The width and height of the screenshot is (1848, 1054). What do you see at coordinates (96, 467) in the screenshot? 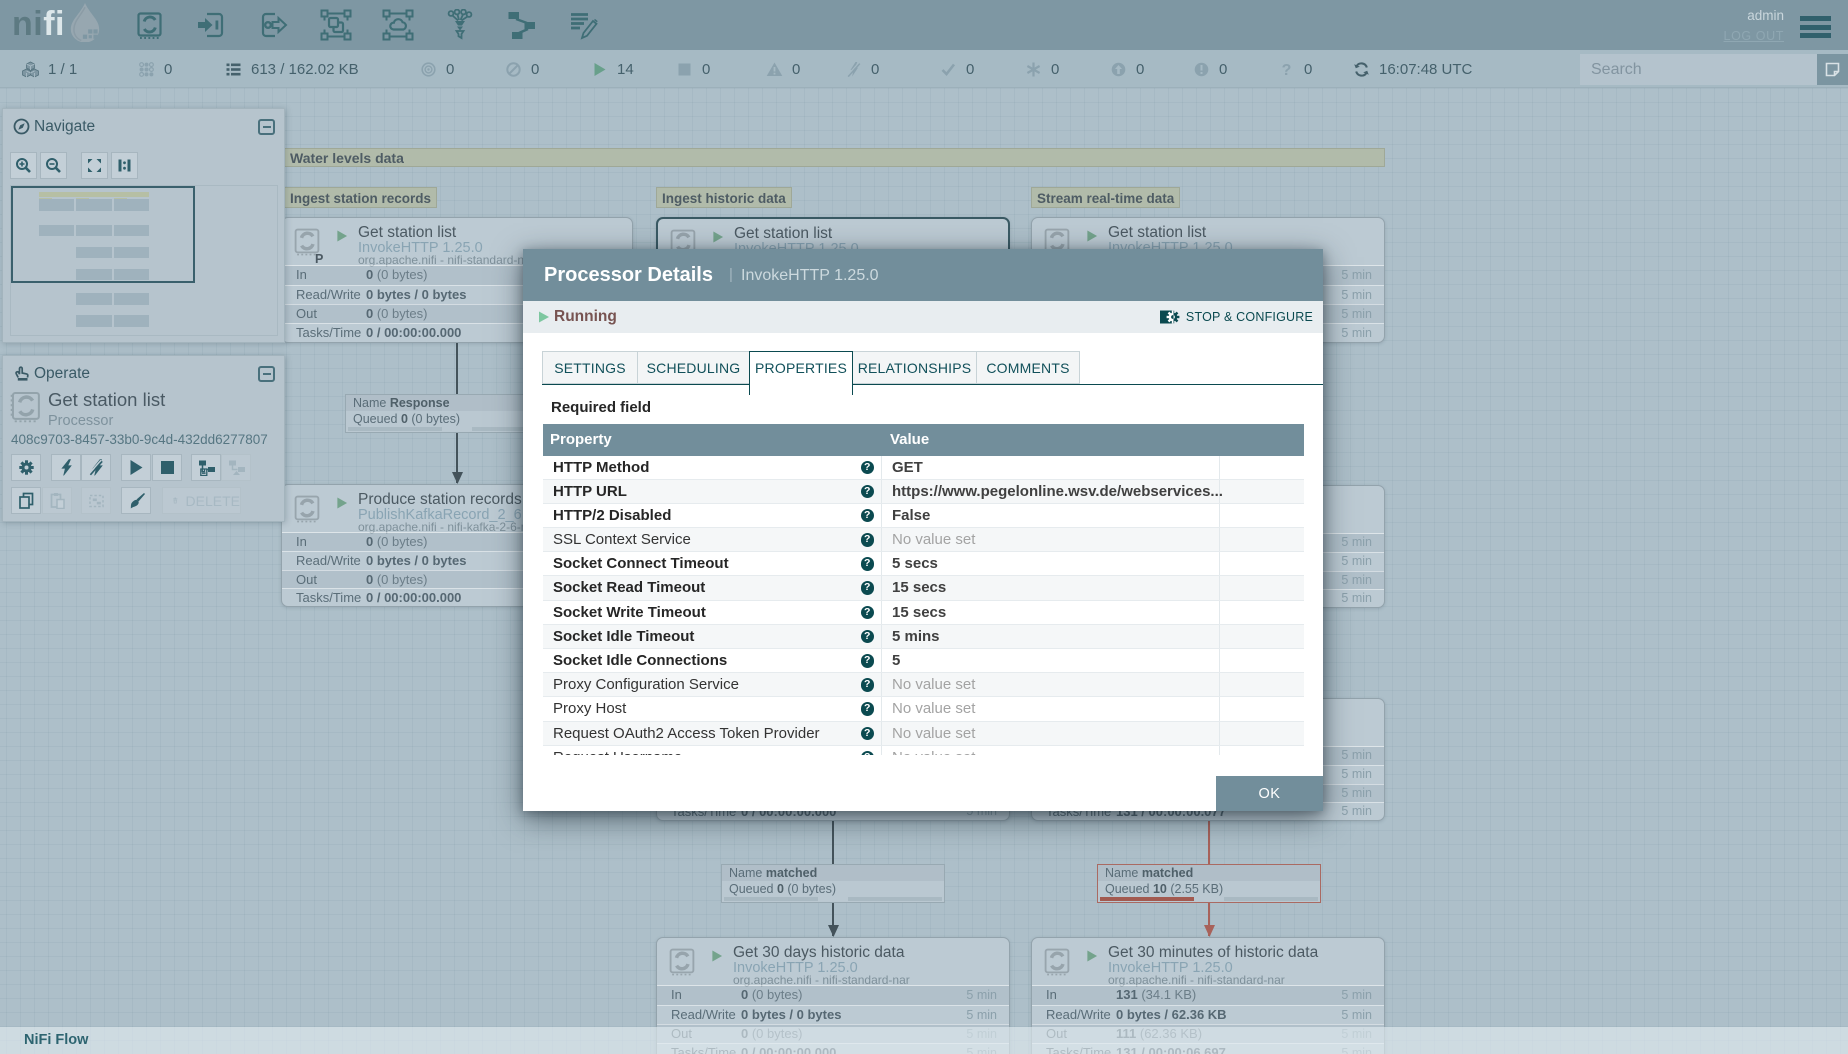
I see `disable-button` at bounding box center [96, 467].